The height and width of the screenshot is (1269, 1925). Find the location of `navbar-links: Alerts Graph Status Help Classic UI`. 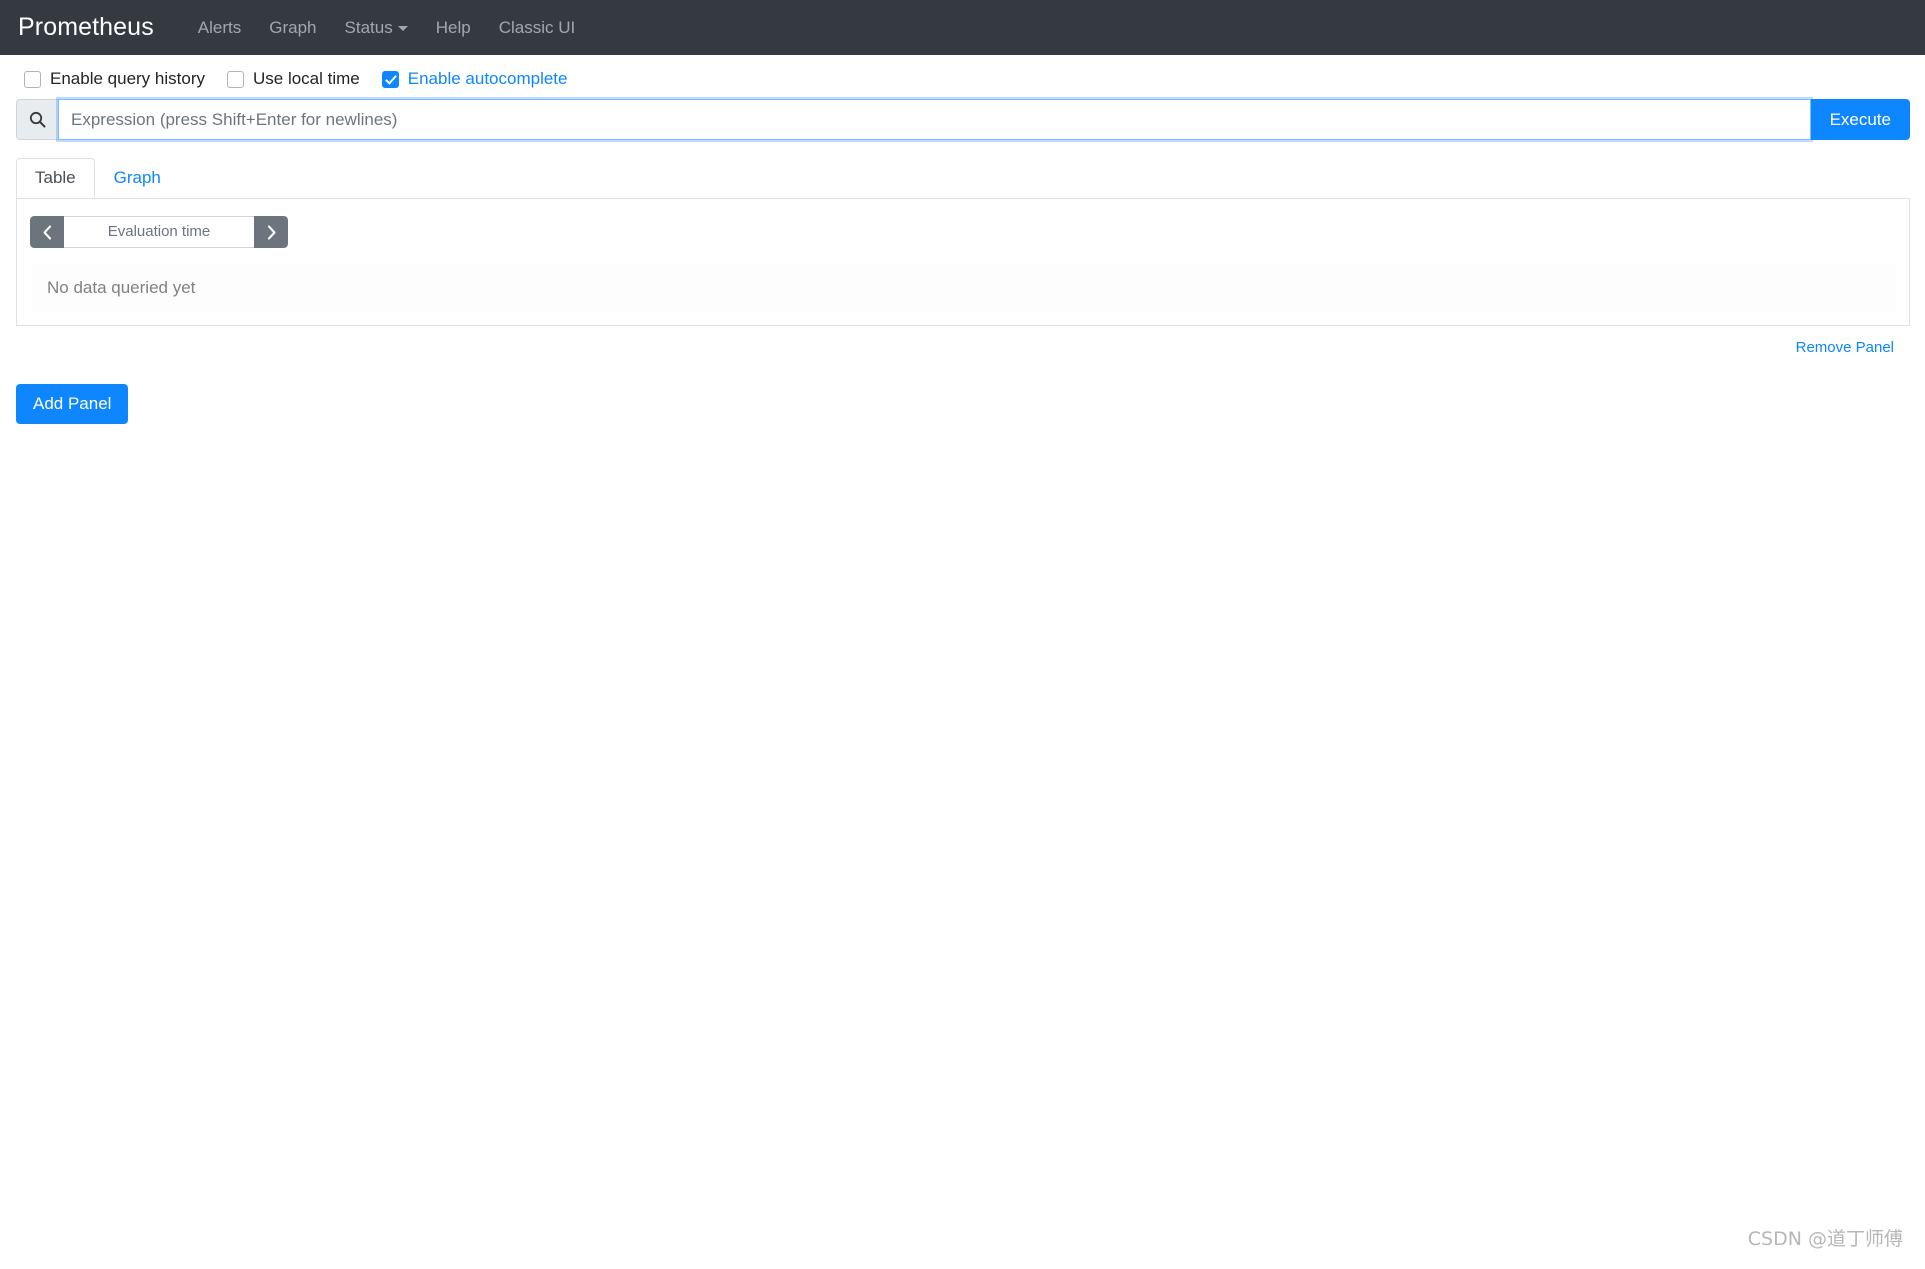

navbar-links: Alerts Graph Status Help Classic UI is located at coordinates (386, 28).